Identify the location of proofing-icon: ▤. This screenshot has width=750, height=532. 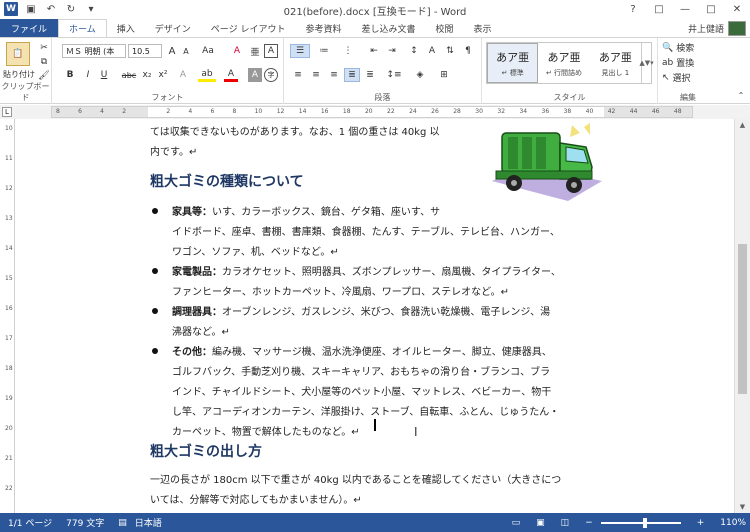
(122, 523).